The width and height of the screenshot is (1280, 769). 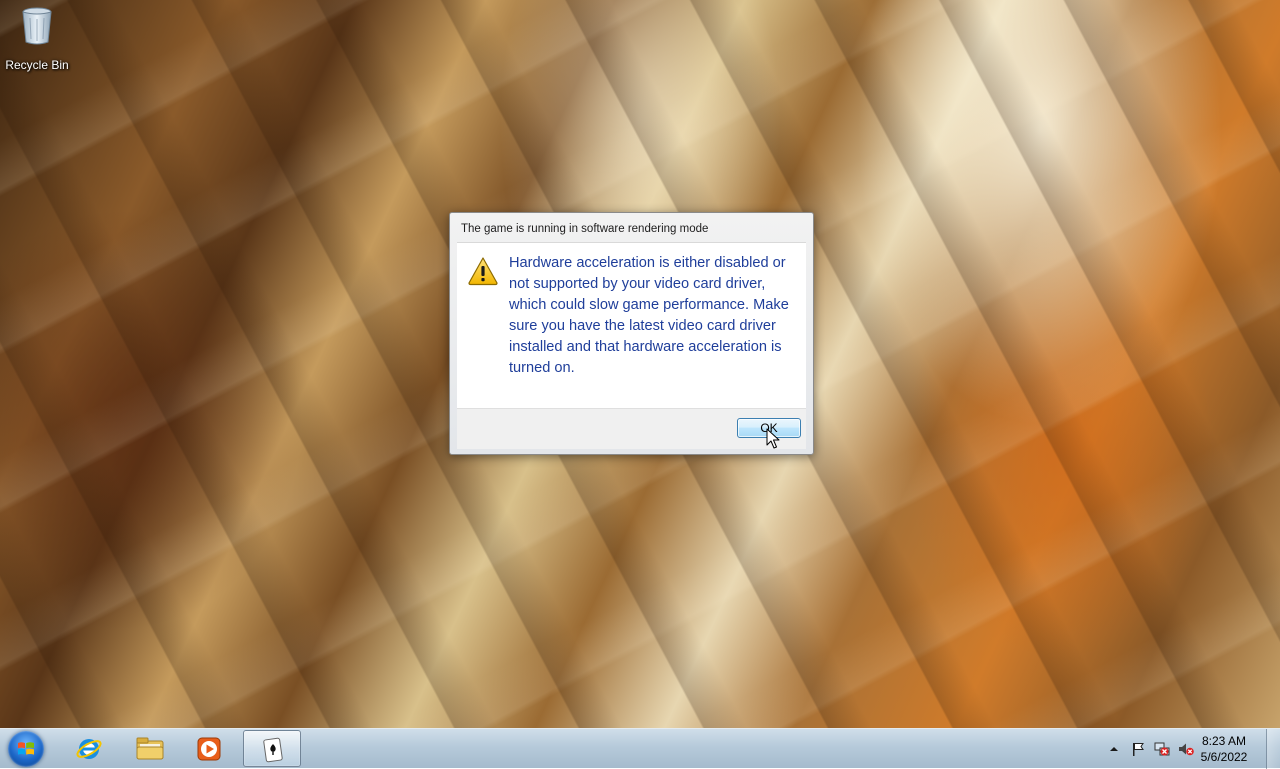 I want to click on recycle-bin-label: Recycle Bin, so click(x=37, y=65).